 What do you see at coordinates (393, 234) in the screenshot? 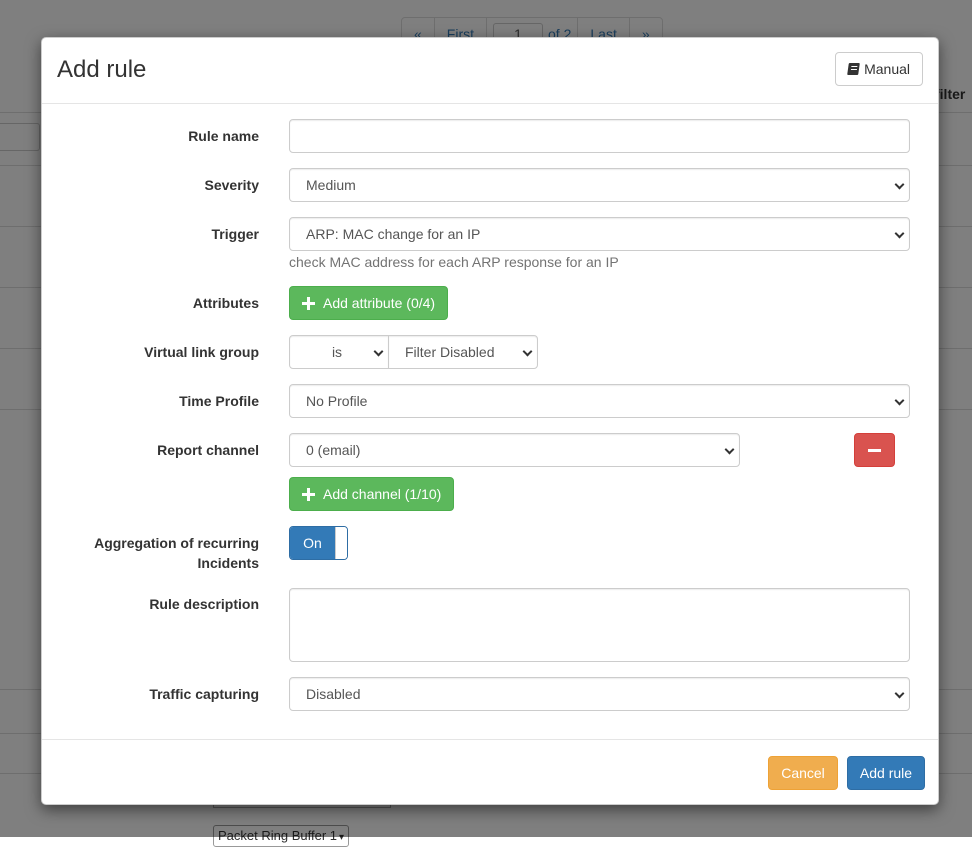
I see `trigger-value: ARP: MAC change for an IP` at bounding box center [393, 234].